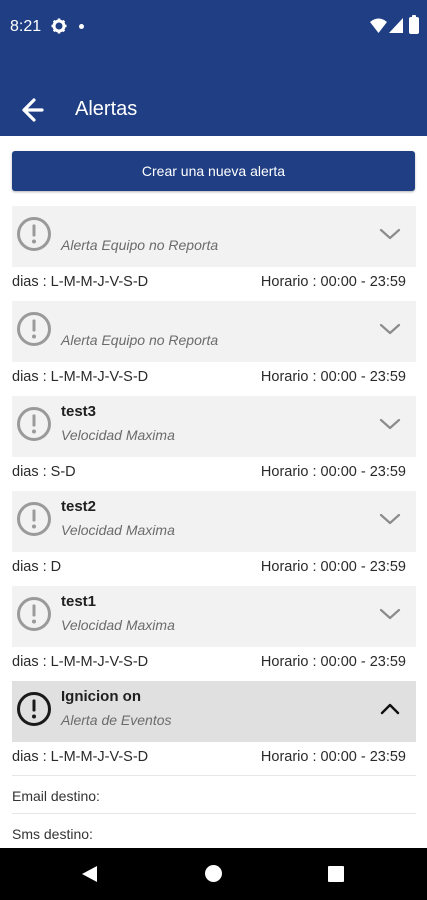  Describe the element at coordinates (26, 26) in the screenshot. I see `status-time: 8:21` at that location.